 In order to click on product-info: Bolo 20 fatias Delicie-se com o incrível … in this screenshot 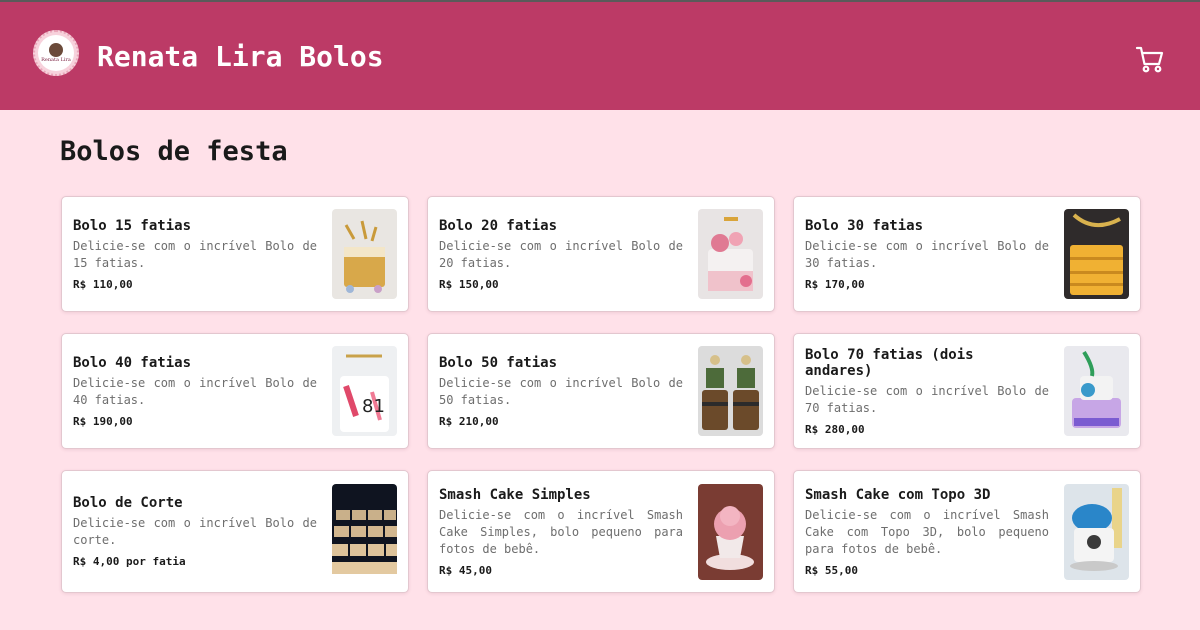, I will do `click(561, 254)`.